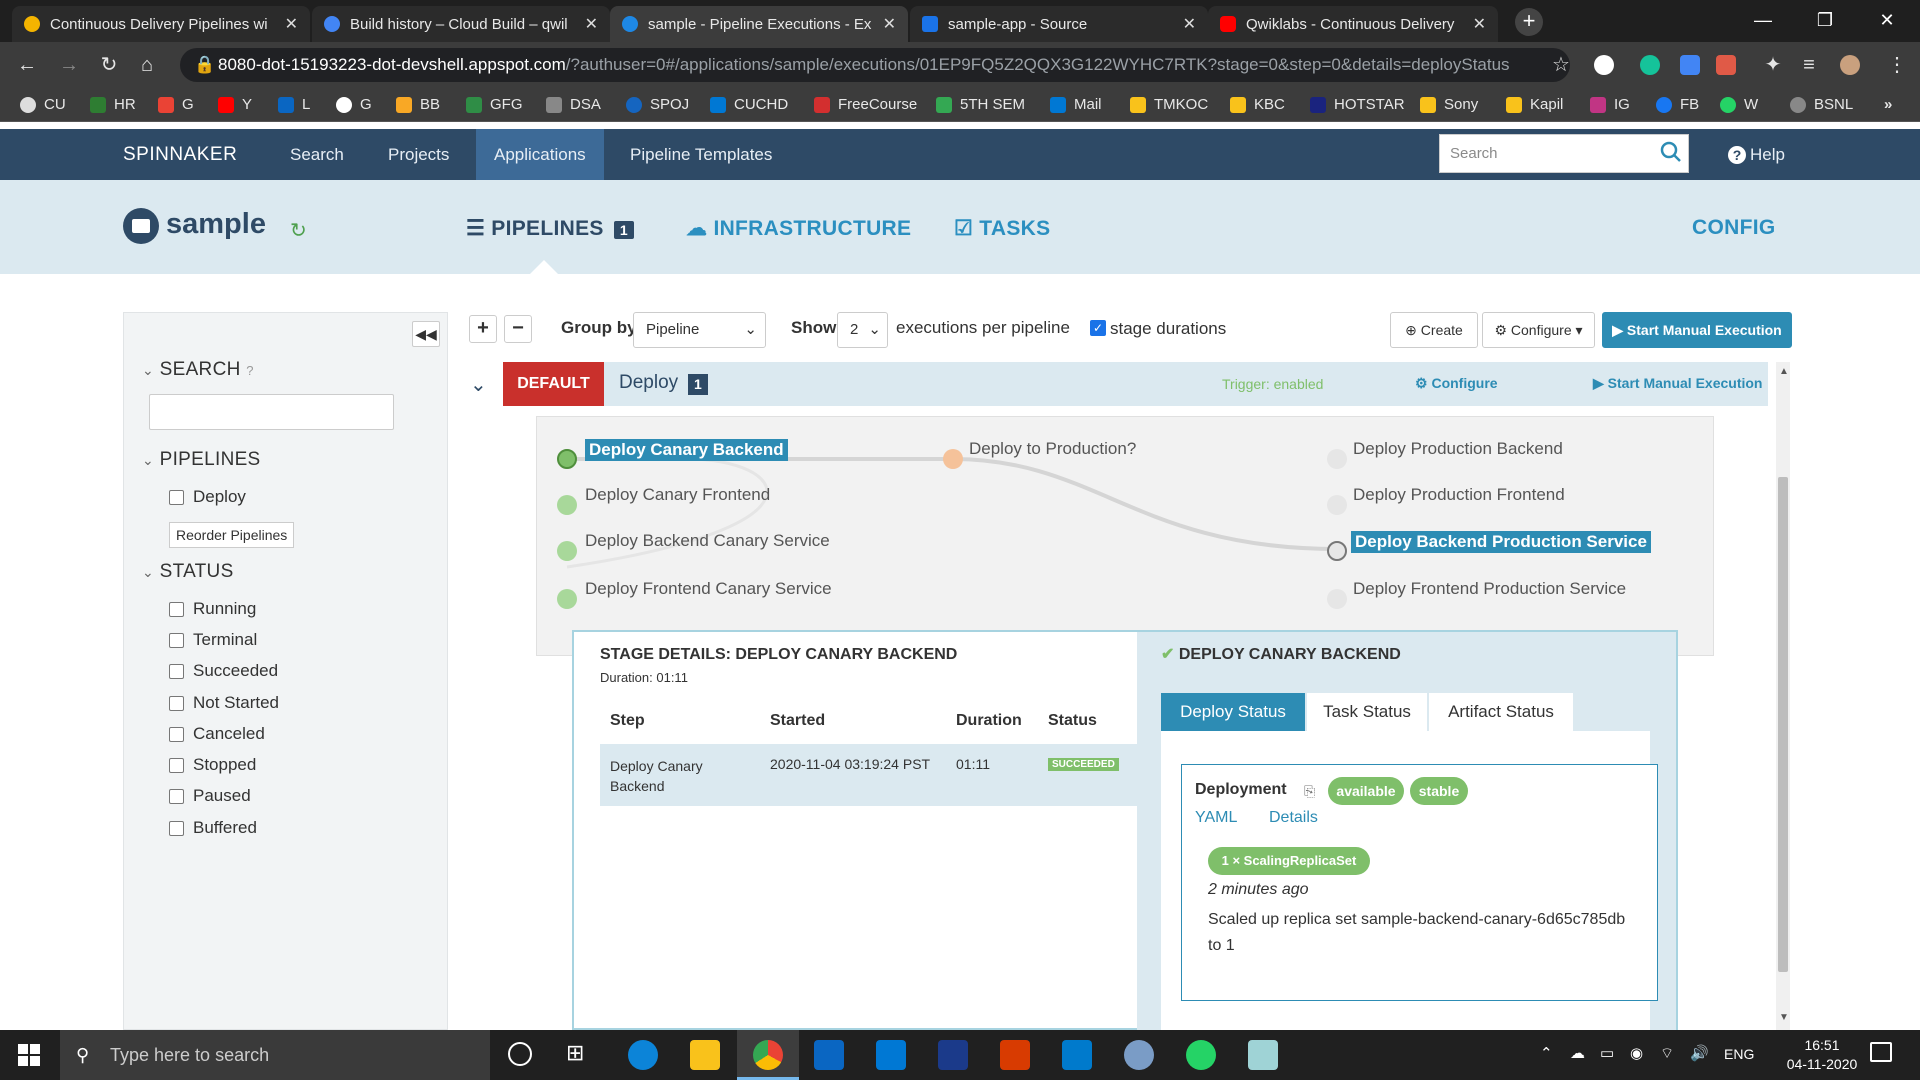 Image resolution: width=1920 pixels, height=1080 pixels. I want to click on avatar, so click(1850, 65).